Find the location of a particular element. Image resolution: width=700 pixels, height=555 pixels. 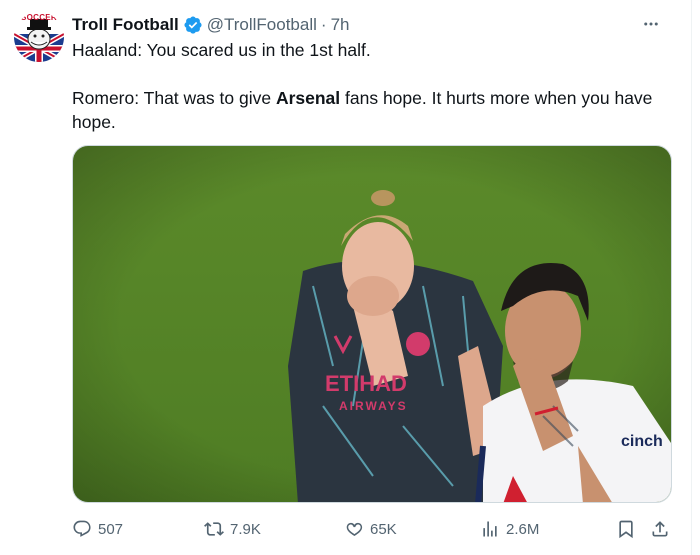

tweet-header: Troll Football @TrollFootball · 7h is located at coordinates (210, 25).